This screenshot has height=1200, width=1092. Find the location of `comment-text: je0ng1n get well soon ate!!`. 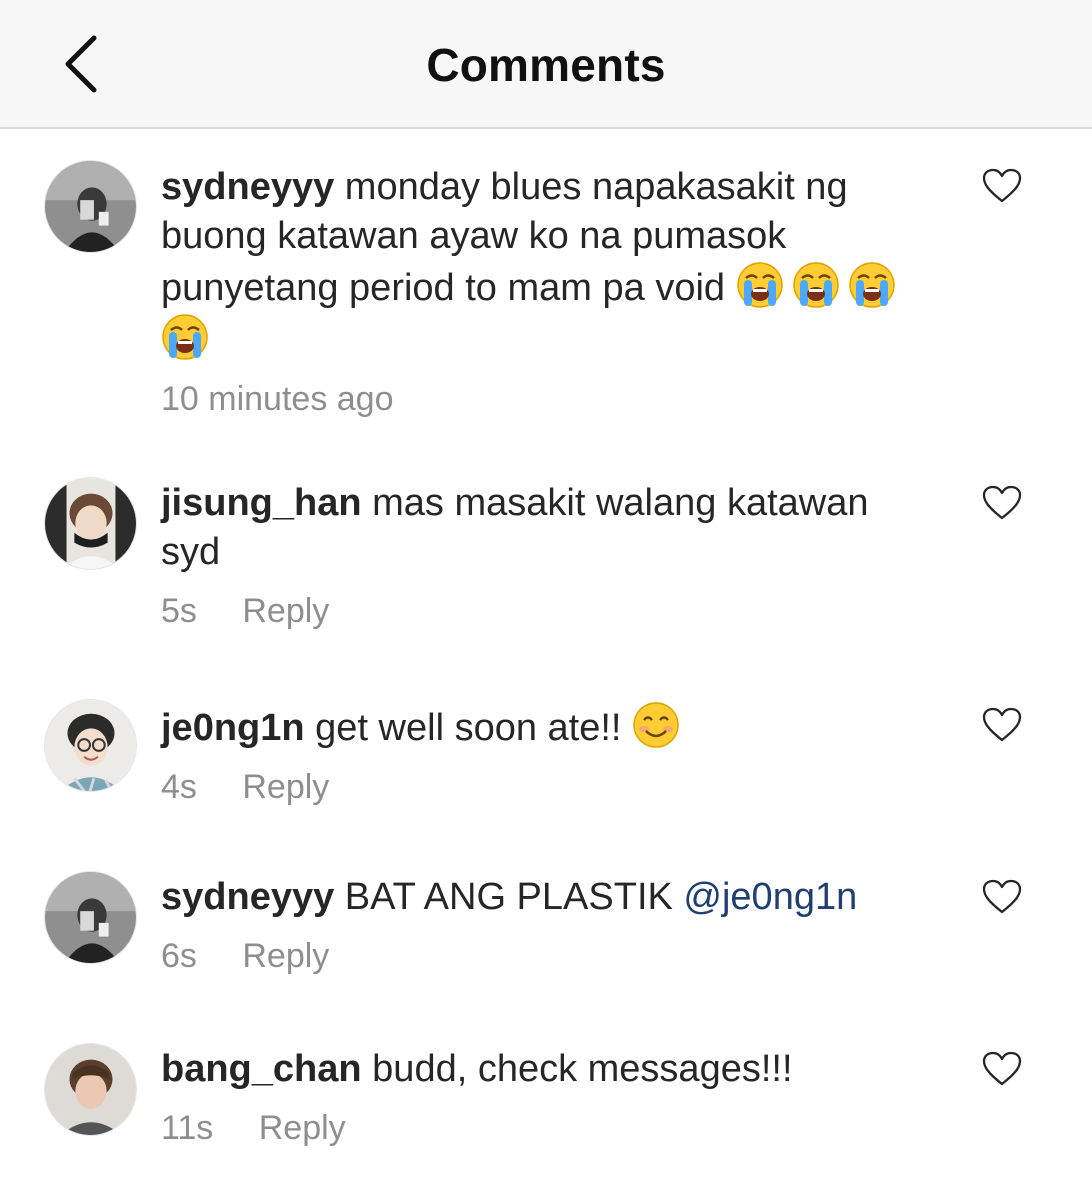

comment-text: je0ng1n get well soon ate!! is located at coordinates (556, 727).